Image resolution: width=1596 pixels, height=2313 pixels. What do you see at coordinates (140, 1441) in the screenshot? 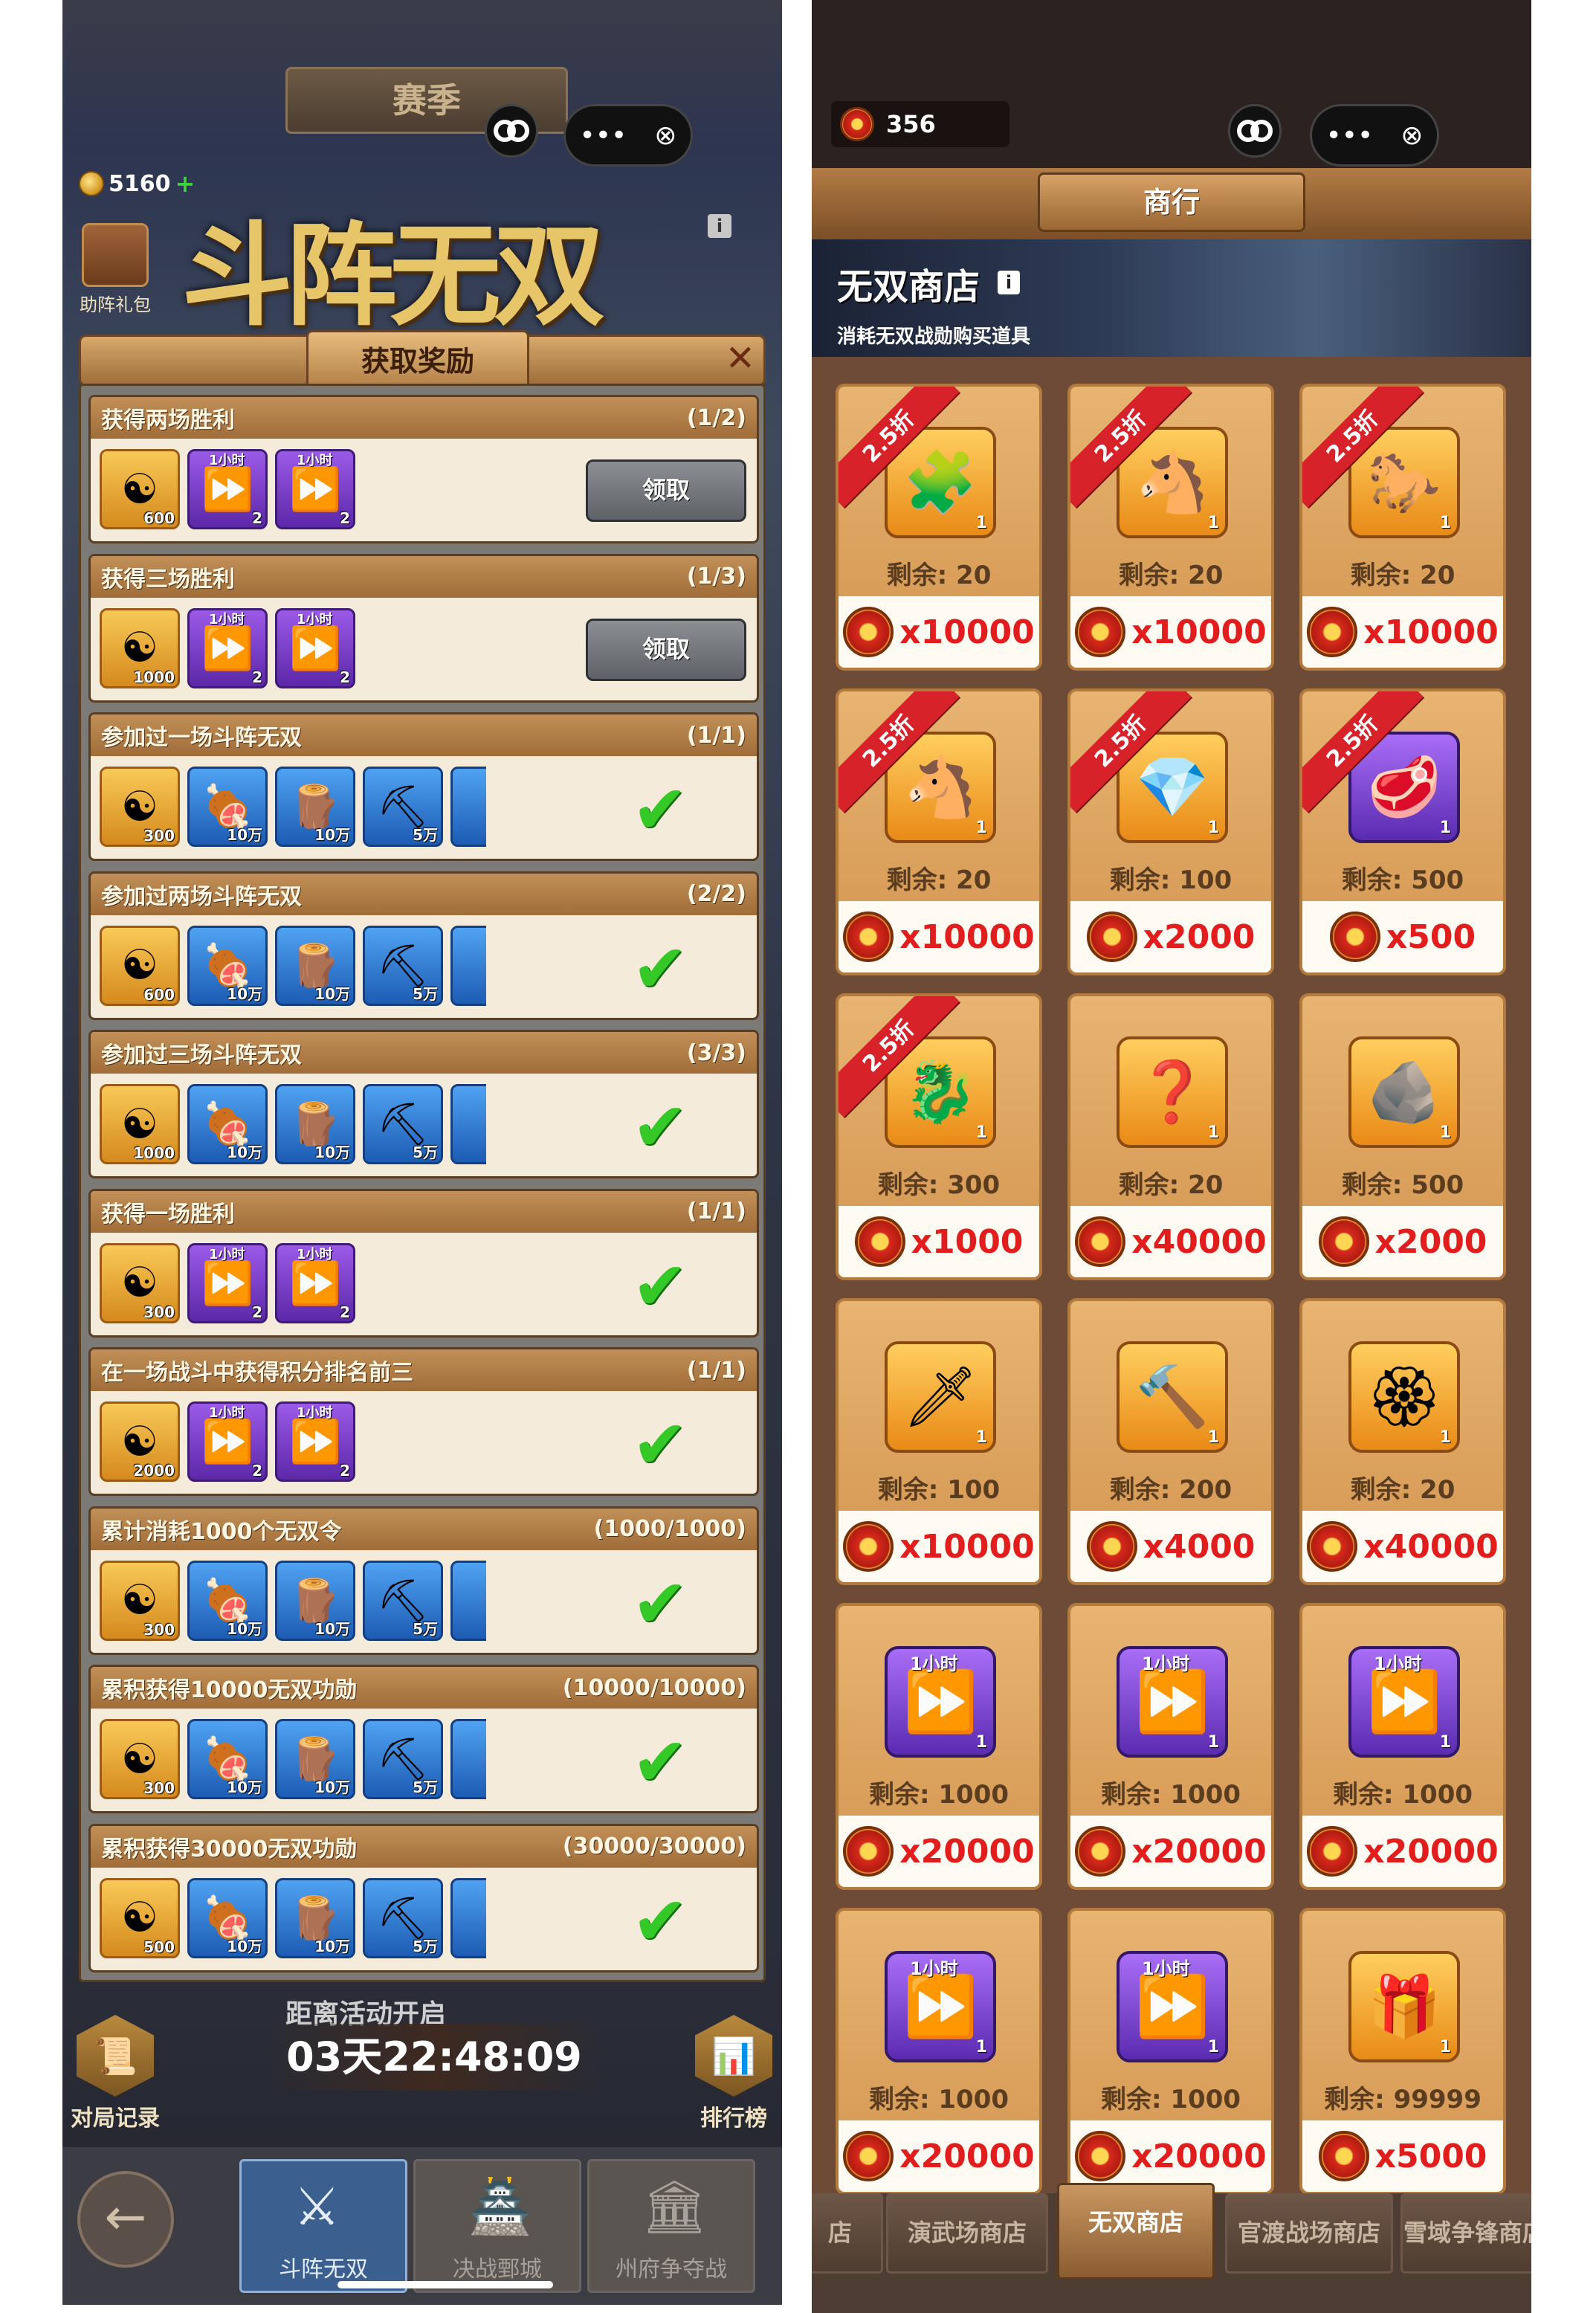
I see `reward-item: ☯ 2000` at bounding box center [140, 1441].